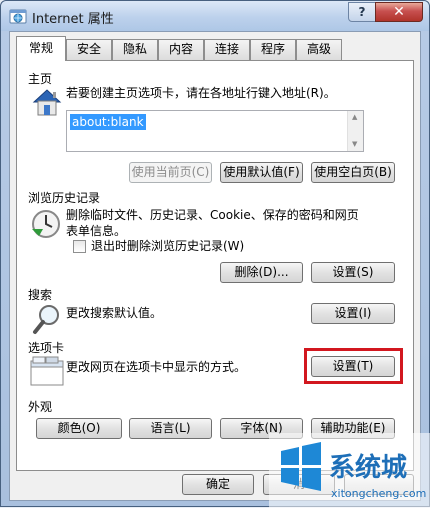  I want to click on home-page-title: 主页, so click(40, 79).